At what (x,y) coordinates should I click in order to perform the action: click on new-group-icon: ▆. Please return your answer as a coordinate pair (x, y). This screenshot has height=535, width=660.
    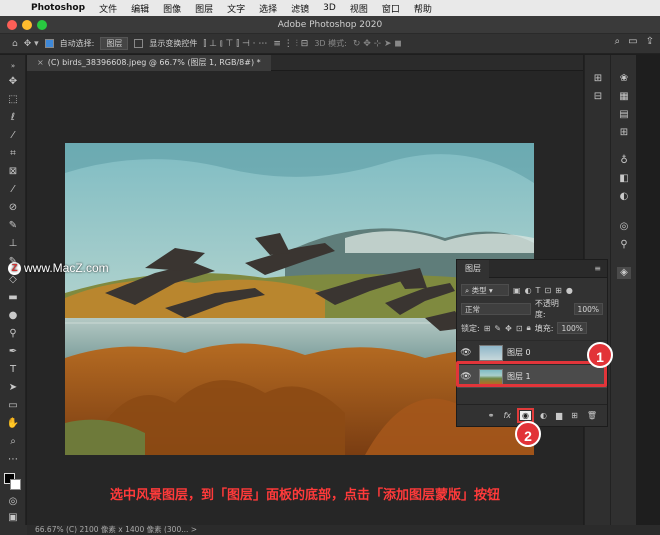
    Looking at the image, I should click on (559, 415).